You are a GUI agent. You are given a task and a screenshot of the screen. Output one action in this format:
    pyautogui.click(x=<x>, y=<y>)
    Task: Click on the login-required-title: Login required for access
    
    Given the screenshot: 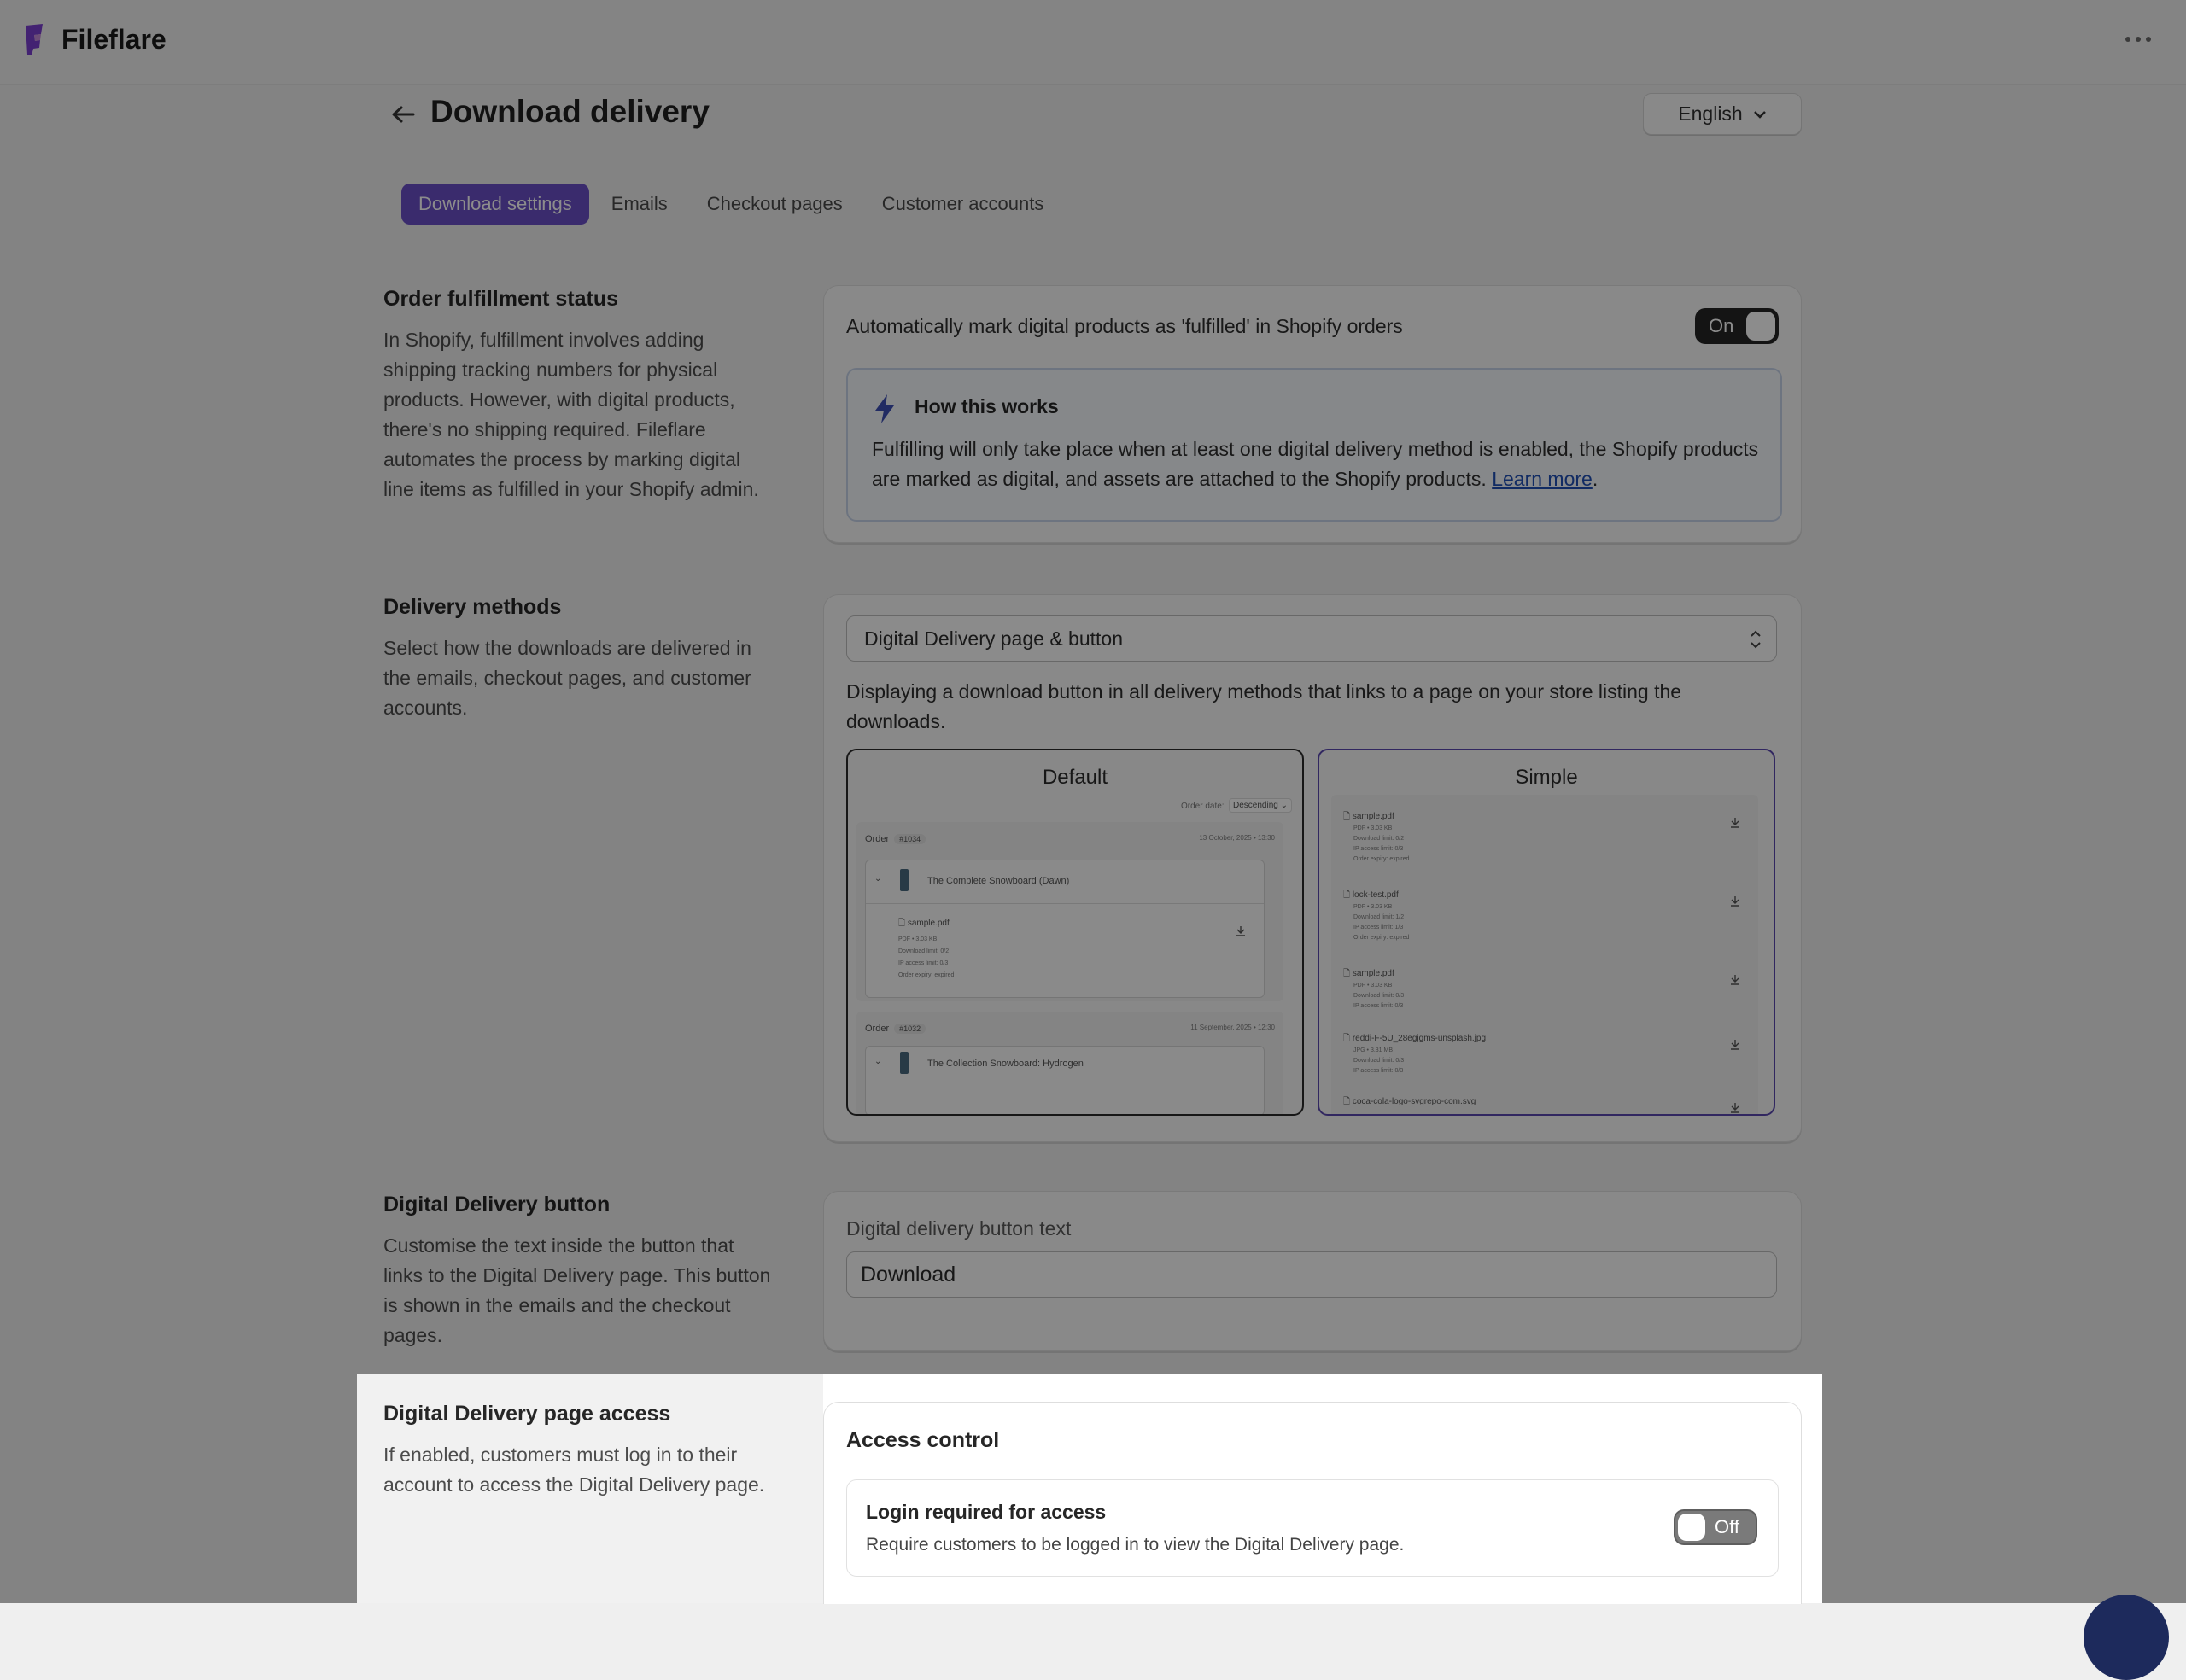 What is the action you would take?
    pyautogui.click(x=986, y=1512)
    